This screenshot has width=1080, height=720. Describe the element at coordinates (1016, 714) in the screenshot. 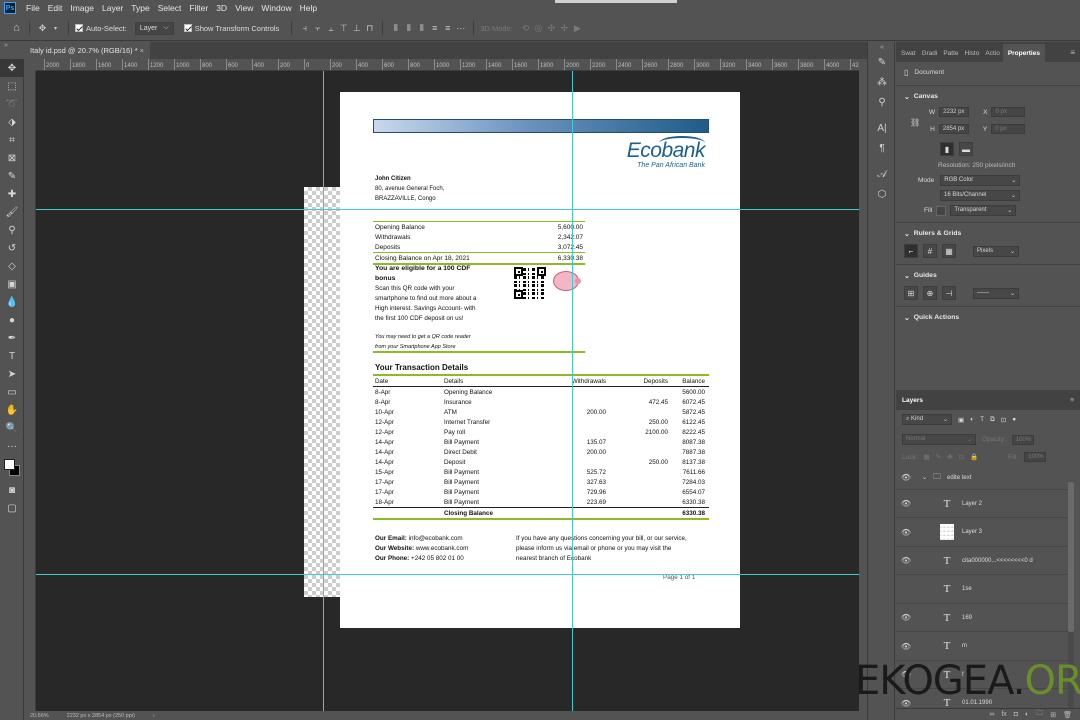

I see `add-mask-icon: ◘` at that location.